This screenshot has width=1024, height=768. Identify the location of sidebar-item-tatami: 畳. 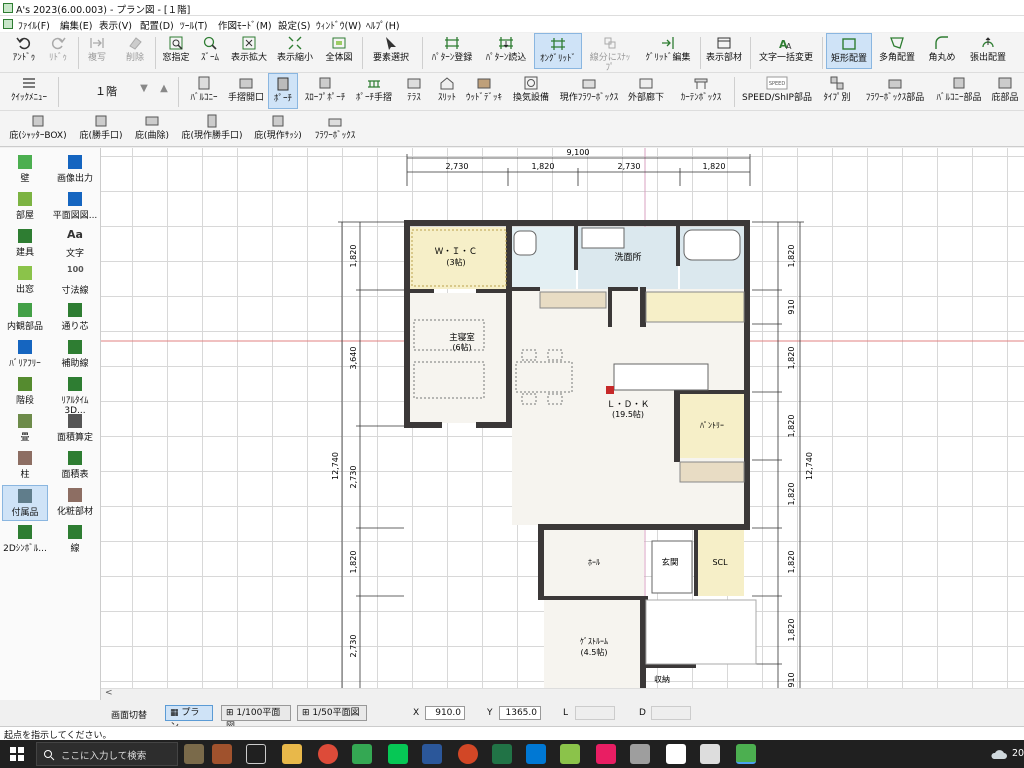
(25, 429).